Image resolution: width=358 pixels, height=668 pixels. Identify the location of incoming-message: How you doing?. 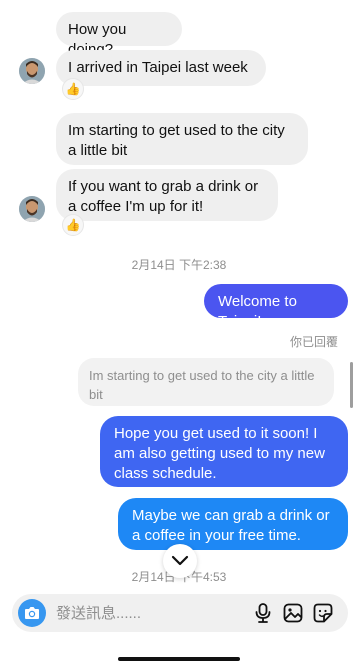
(119, 35).